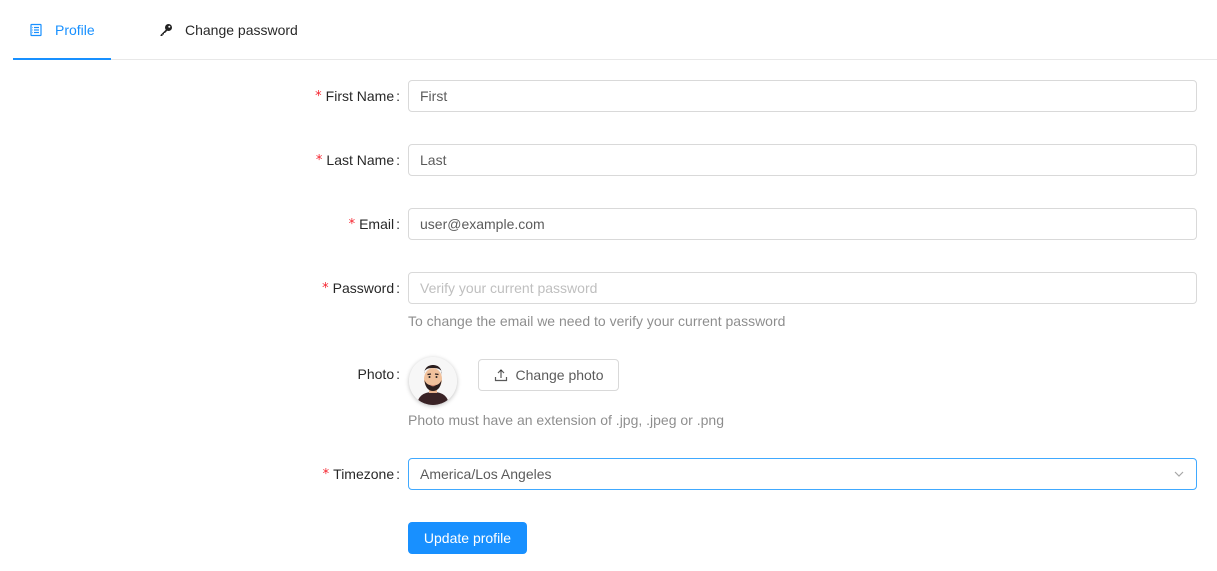  Describe the element at coordinates (615, 30) in the screenshot. I see `tab-bar: Profile Change password` at that location.